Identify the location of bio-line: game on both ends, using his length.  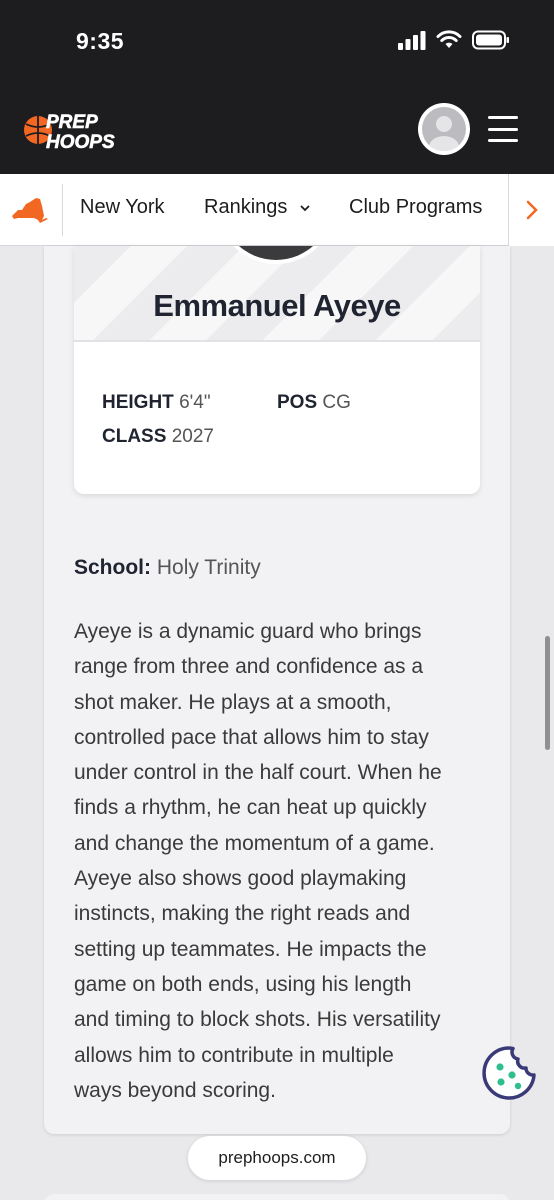
(243, 984).